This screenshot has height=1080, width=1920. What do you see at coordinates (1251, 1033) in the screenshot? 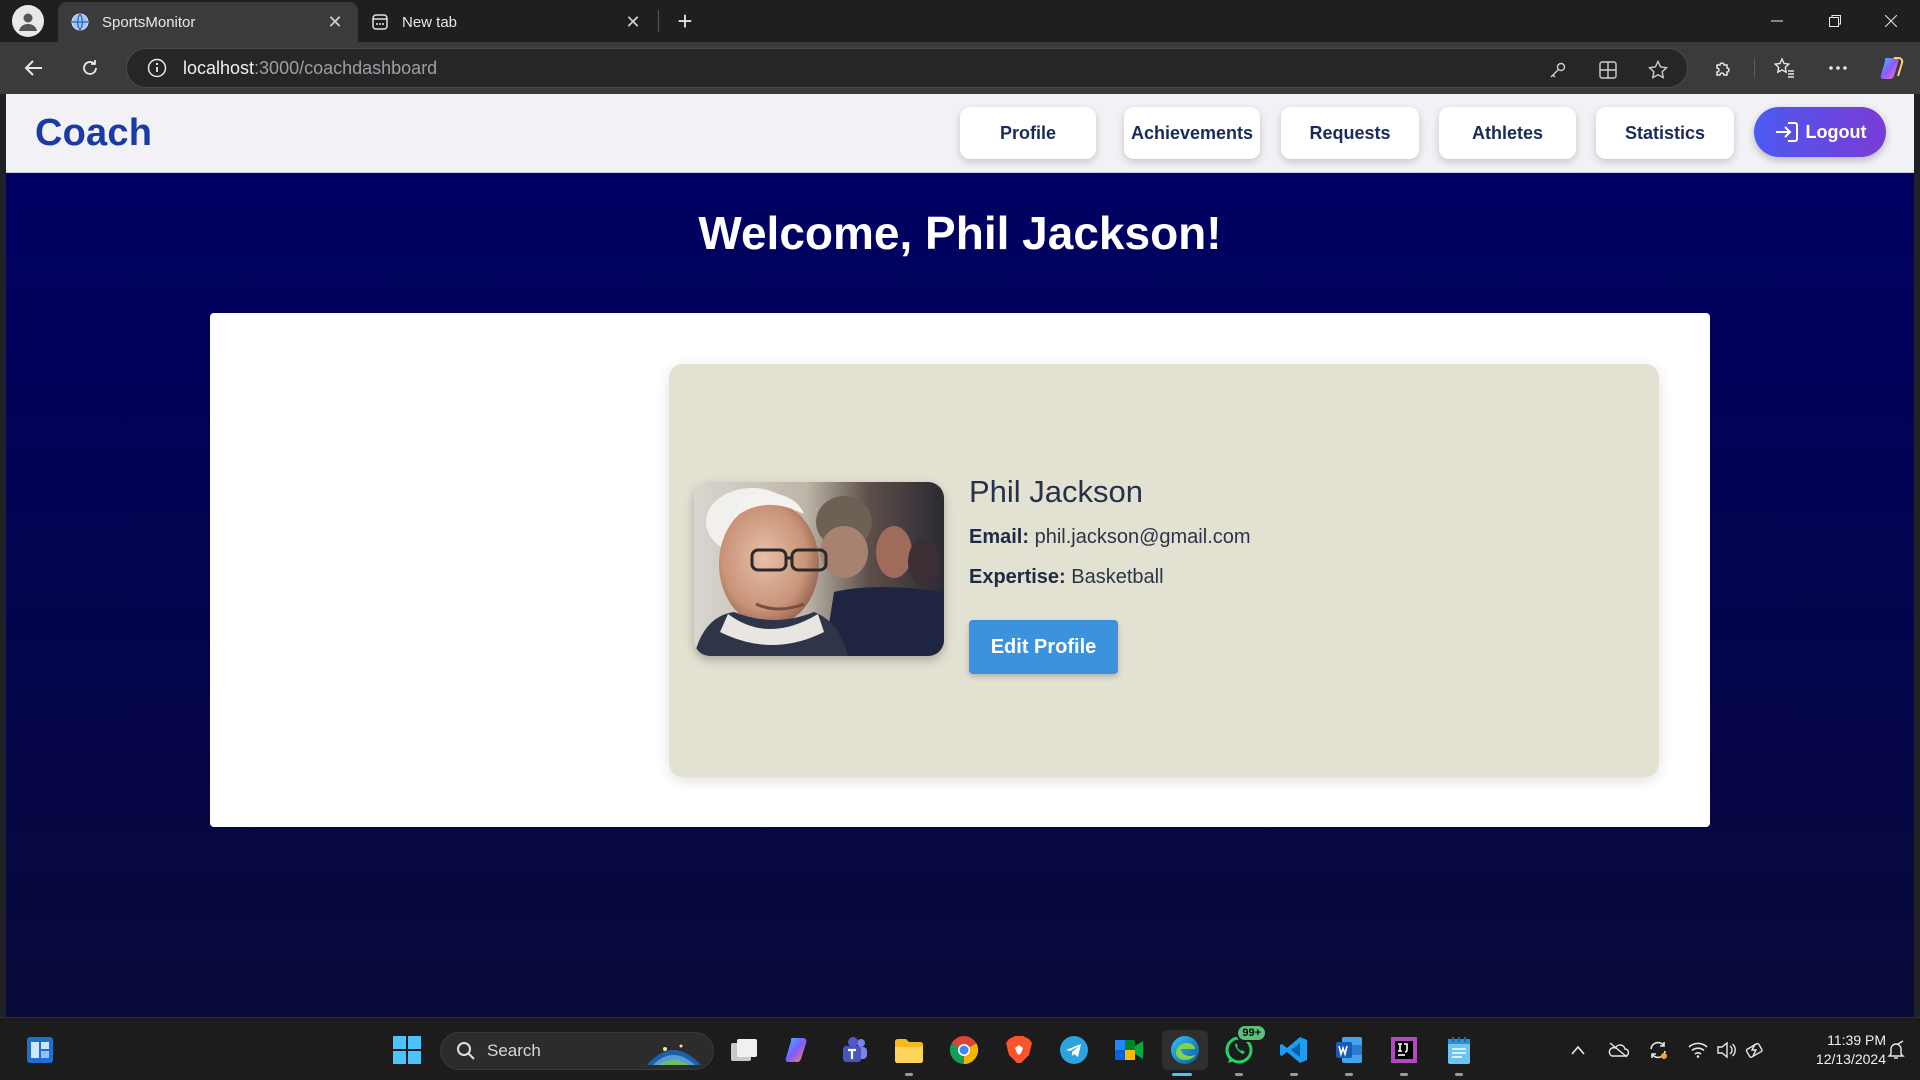
I see `notification-badge: 99+` at bounding box center [1251, 1033].